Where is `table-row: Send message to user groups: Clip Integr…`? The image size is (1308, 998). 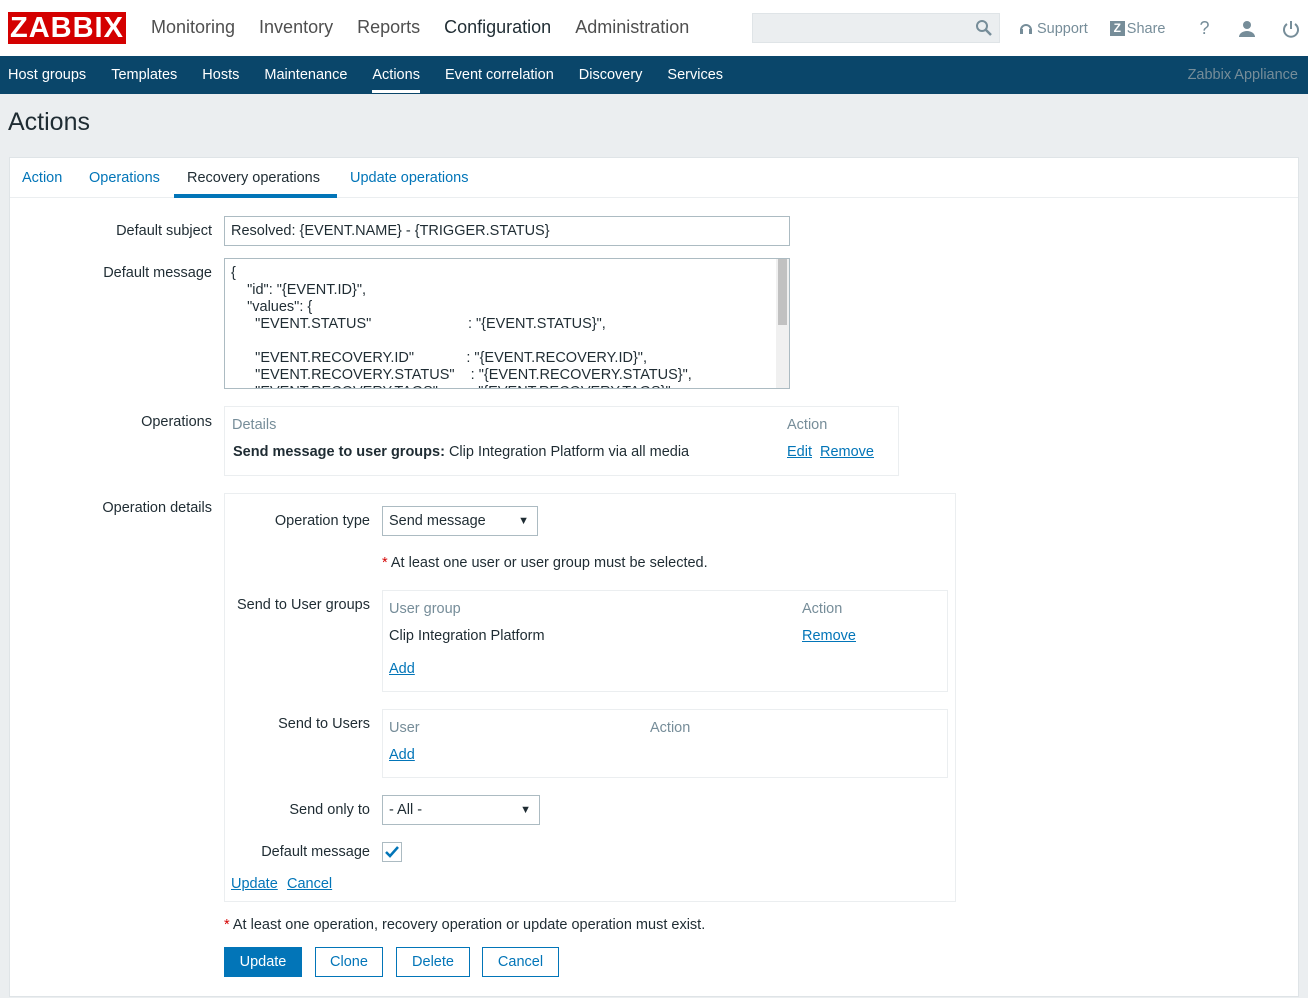 table-row: Send message to user groups: Clip Integr… is located at coordinates (461, 452).